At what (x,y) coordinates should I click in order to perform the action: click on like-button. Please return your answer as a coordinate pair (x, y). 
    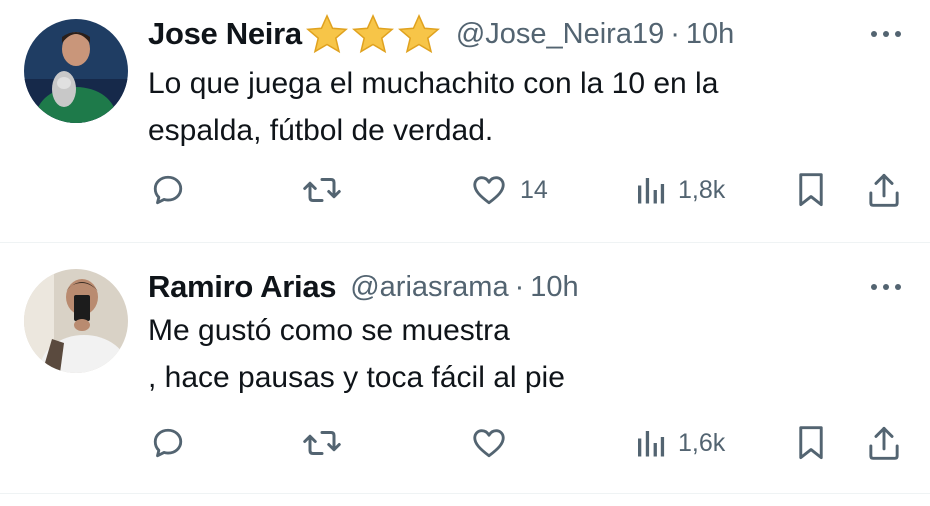
    Looking at the image, I should click on (495, 443).